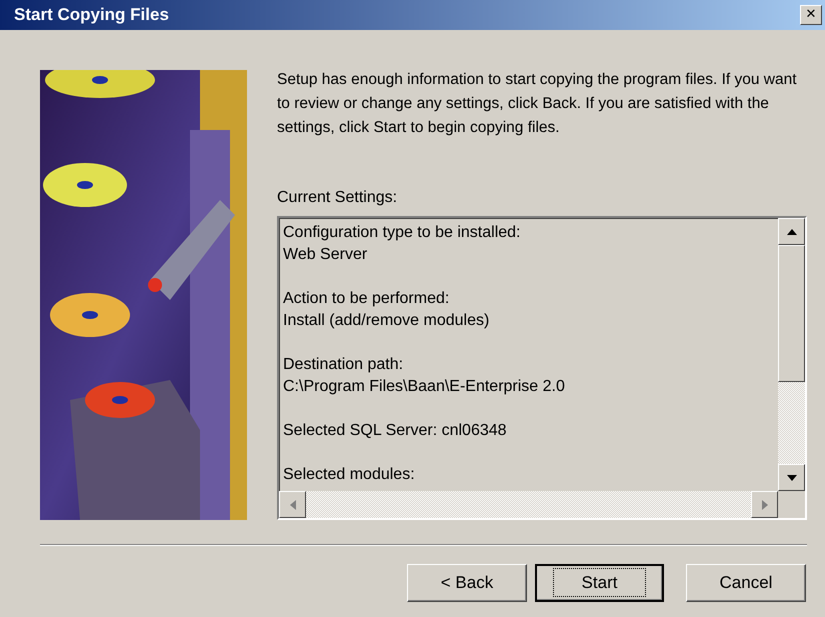 The width and height of the screenshot is (825, 617). Describe the element at coordinates (325, 254) in the screenshot. I see `settings-line: Web Server` at that location.